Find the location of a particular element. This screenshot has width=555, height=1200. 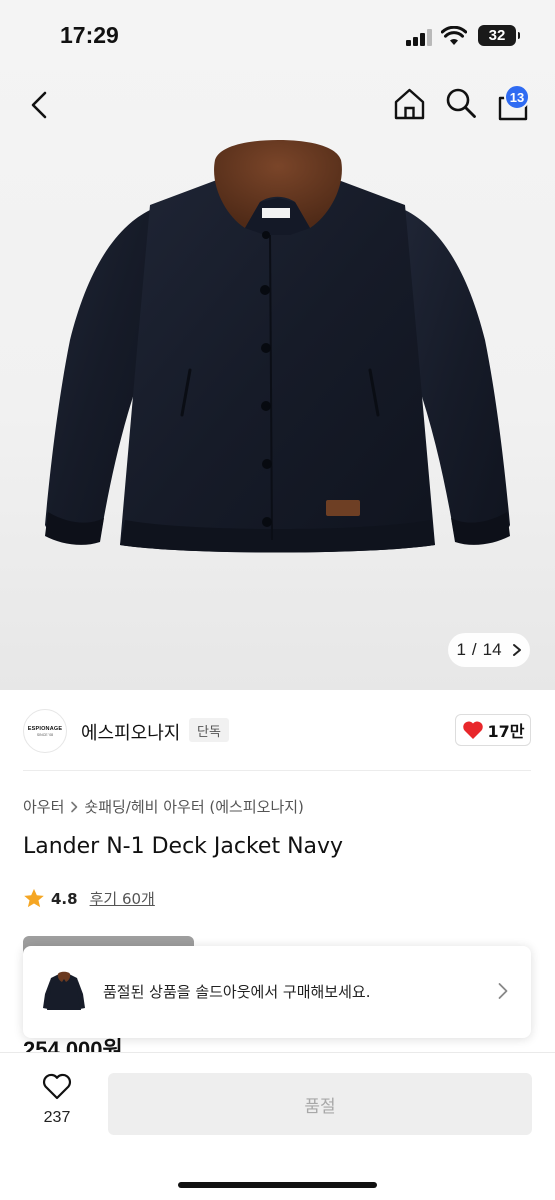

breadcrumb: 아우터 숏패딩/헤비 아우터 (에스피오나지) is located at coordinates (163, 806).